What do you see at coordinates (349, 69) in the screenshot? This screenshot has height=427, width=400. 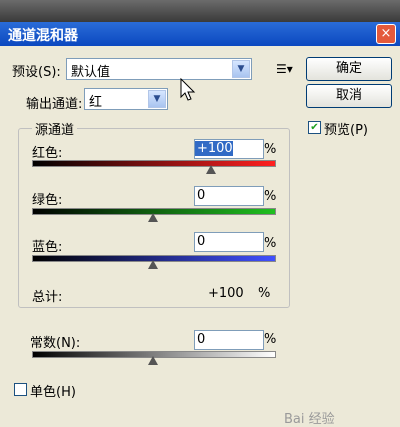 I see `ok-button: 确定` at bounding box center [349, 69].